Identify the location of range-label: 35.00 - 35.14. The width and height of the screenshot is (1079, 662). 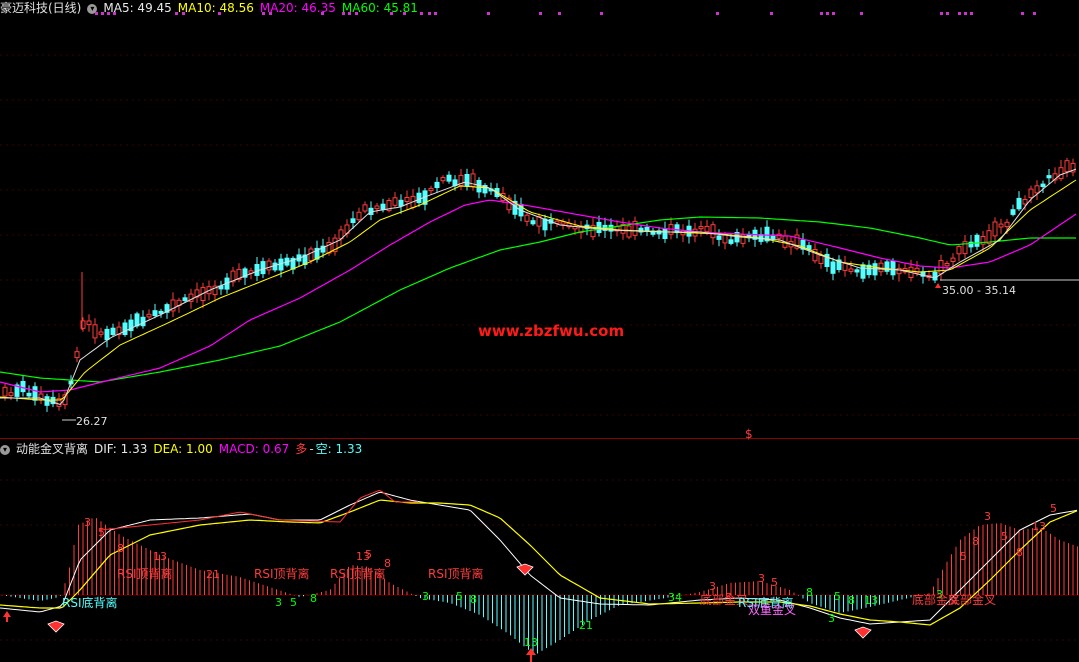
(979, 290).